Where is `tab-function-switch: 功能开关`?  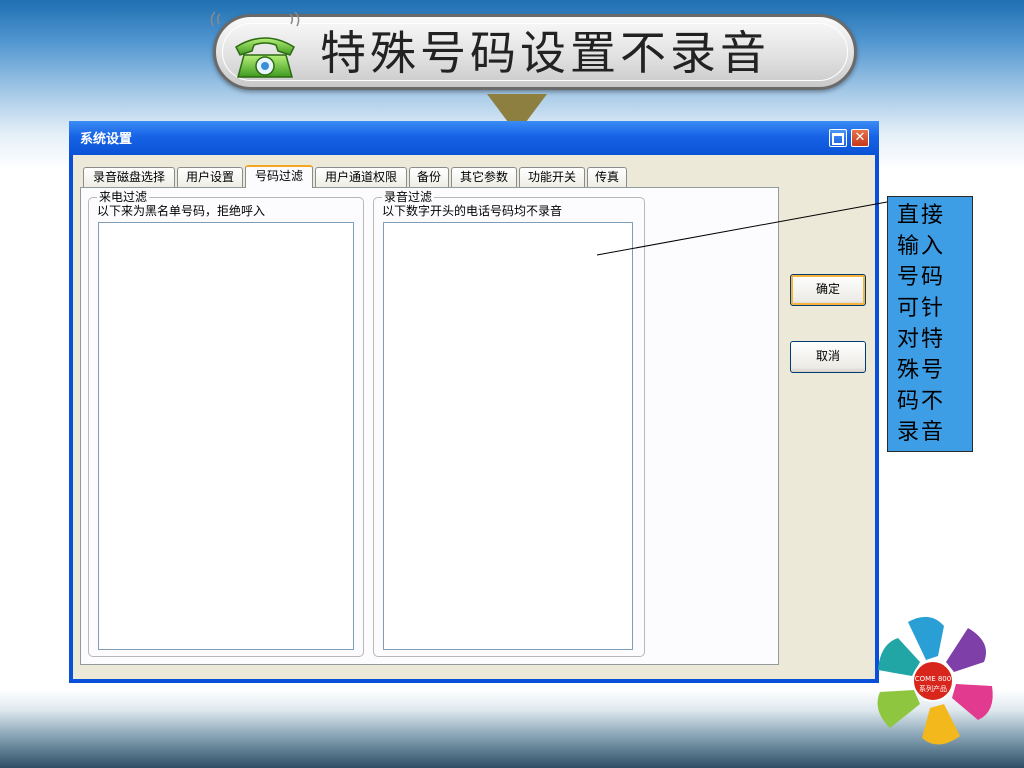 tab-function-switch: 功能开关 is located at coordinates (552, 177).